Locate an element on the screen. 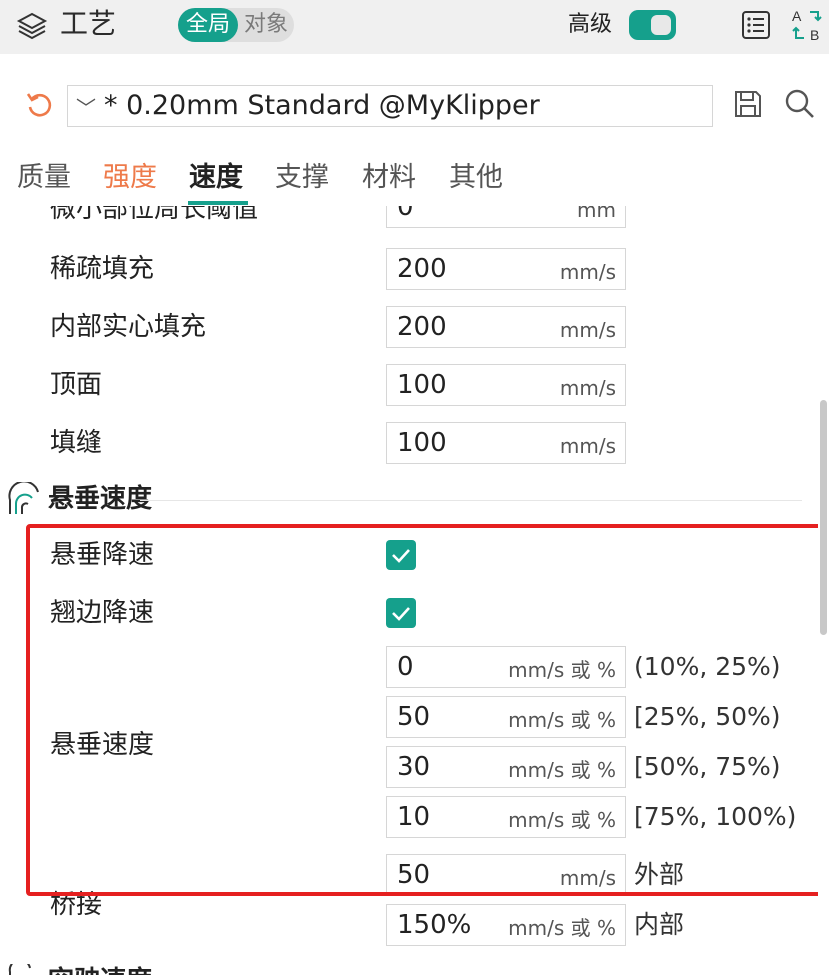 The image size is (829, 975). preset-row: ﹀ * 0.20mm Standard @MyKlipper is located at coordinates (414, 104).